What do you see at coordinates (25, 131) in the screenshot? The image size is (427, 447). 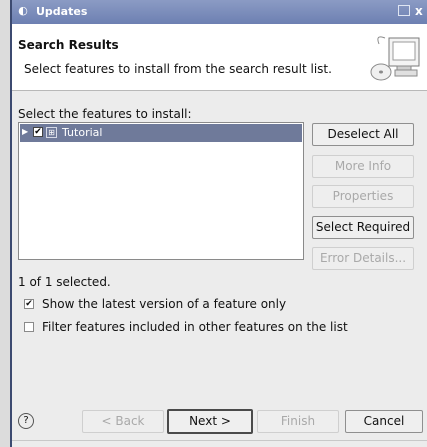 I see `expand-arrow-icon: ▶` at bounding box center [25, 131].